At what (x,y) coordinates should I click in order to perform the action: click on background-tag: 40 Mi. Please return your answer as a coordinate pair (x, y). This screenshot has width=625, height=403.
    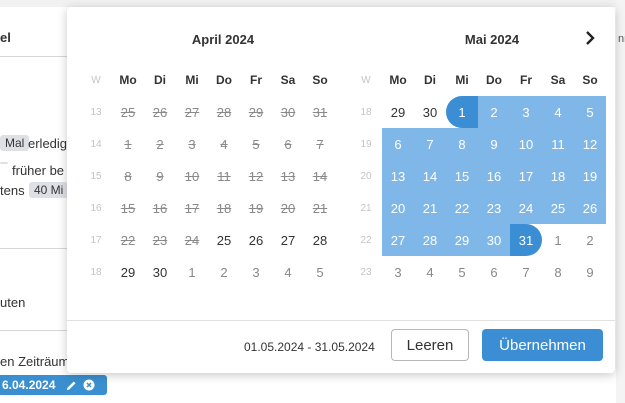
    Looking at the image, I should click on (49, 190).